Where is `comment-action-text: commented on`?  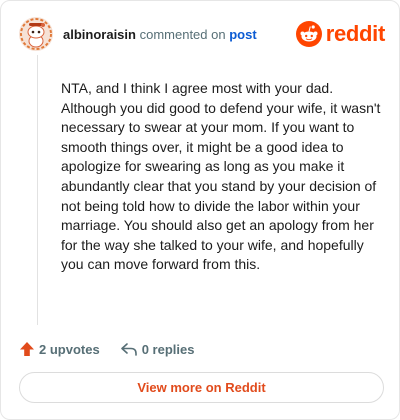 comment-action-text: commented on is located at coordinates (182, 34).